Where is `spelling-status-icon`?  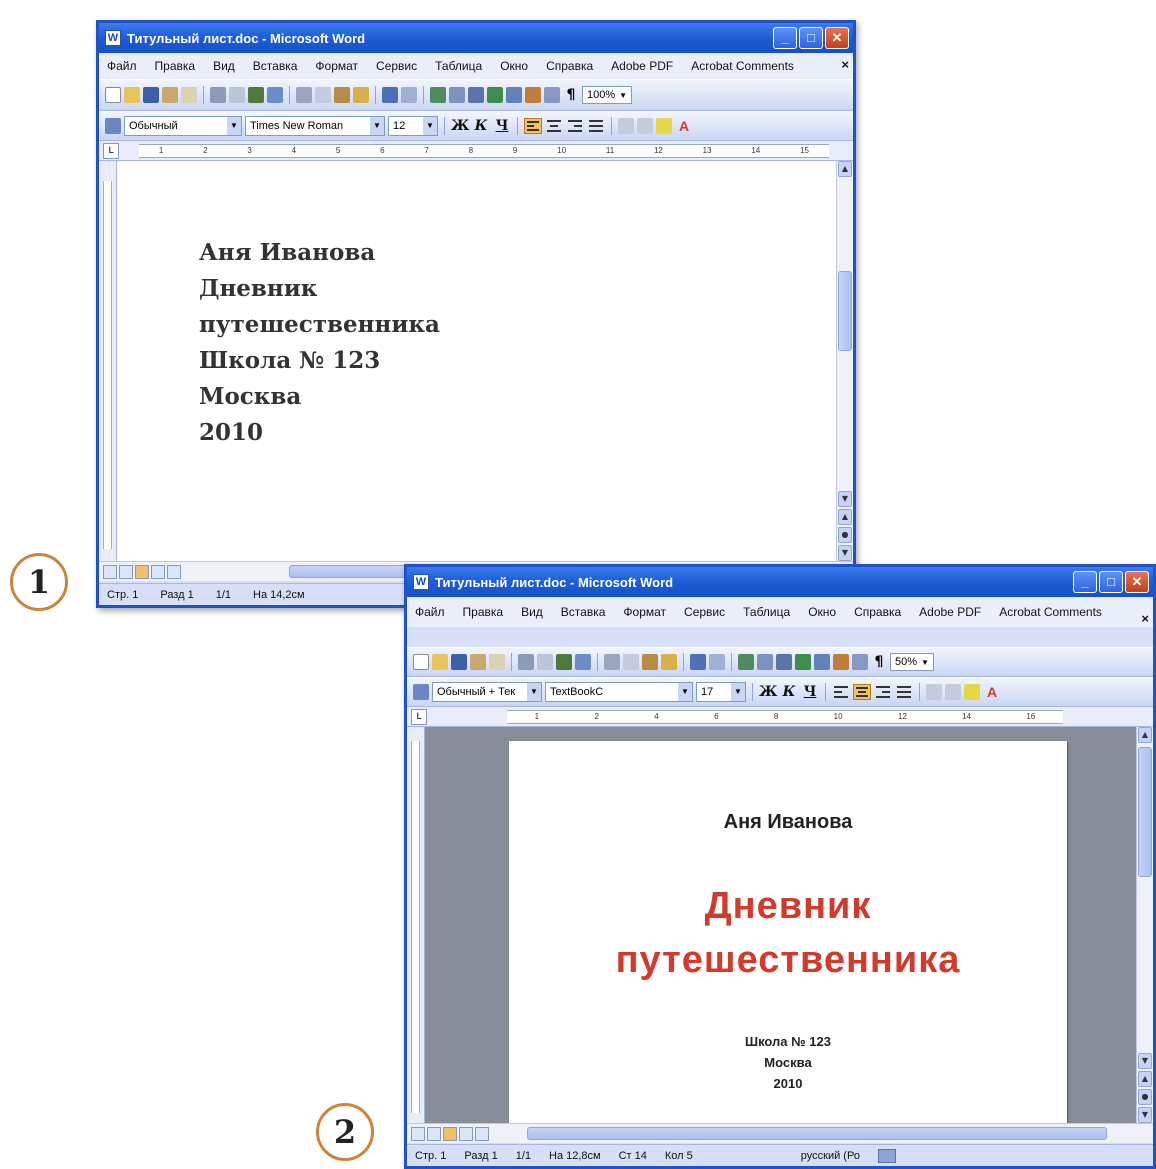 spelling-status-icon is located at coordinates (886, 1155).